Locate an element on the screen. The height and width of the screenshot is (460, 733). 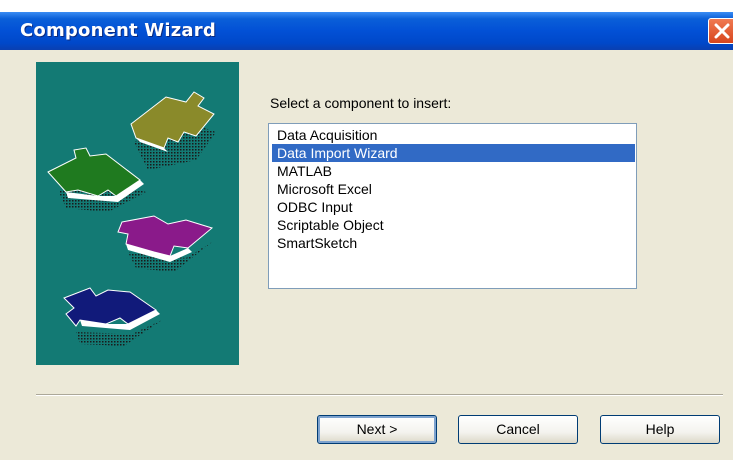
help-button: Help is located at coordinates (660, 429).